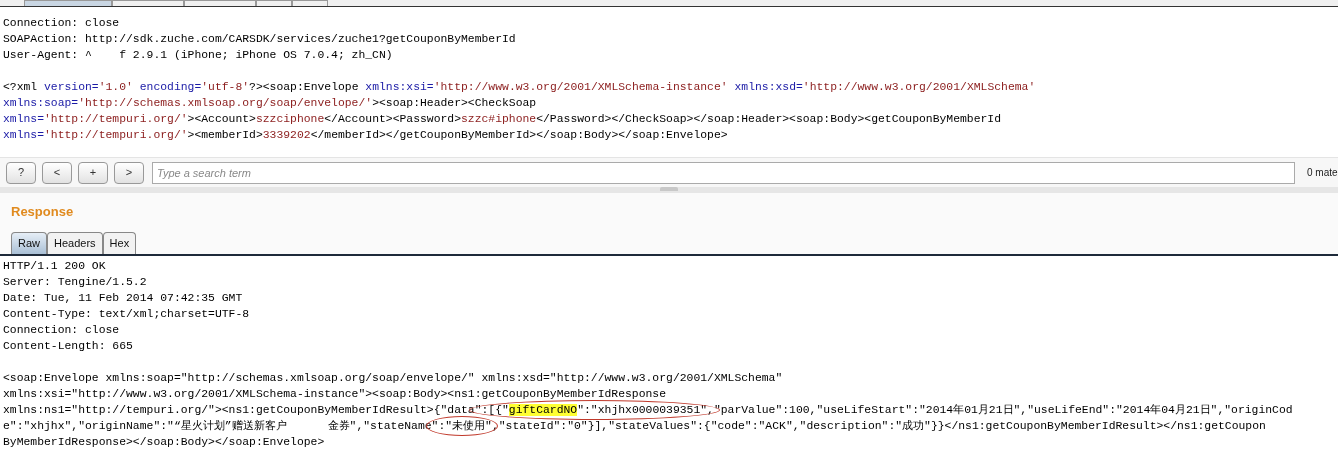 The height and width of the screenshot is (453, 1338). I want to click on section-title: Response, so click(42, 212).